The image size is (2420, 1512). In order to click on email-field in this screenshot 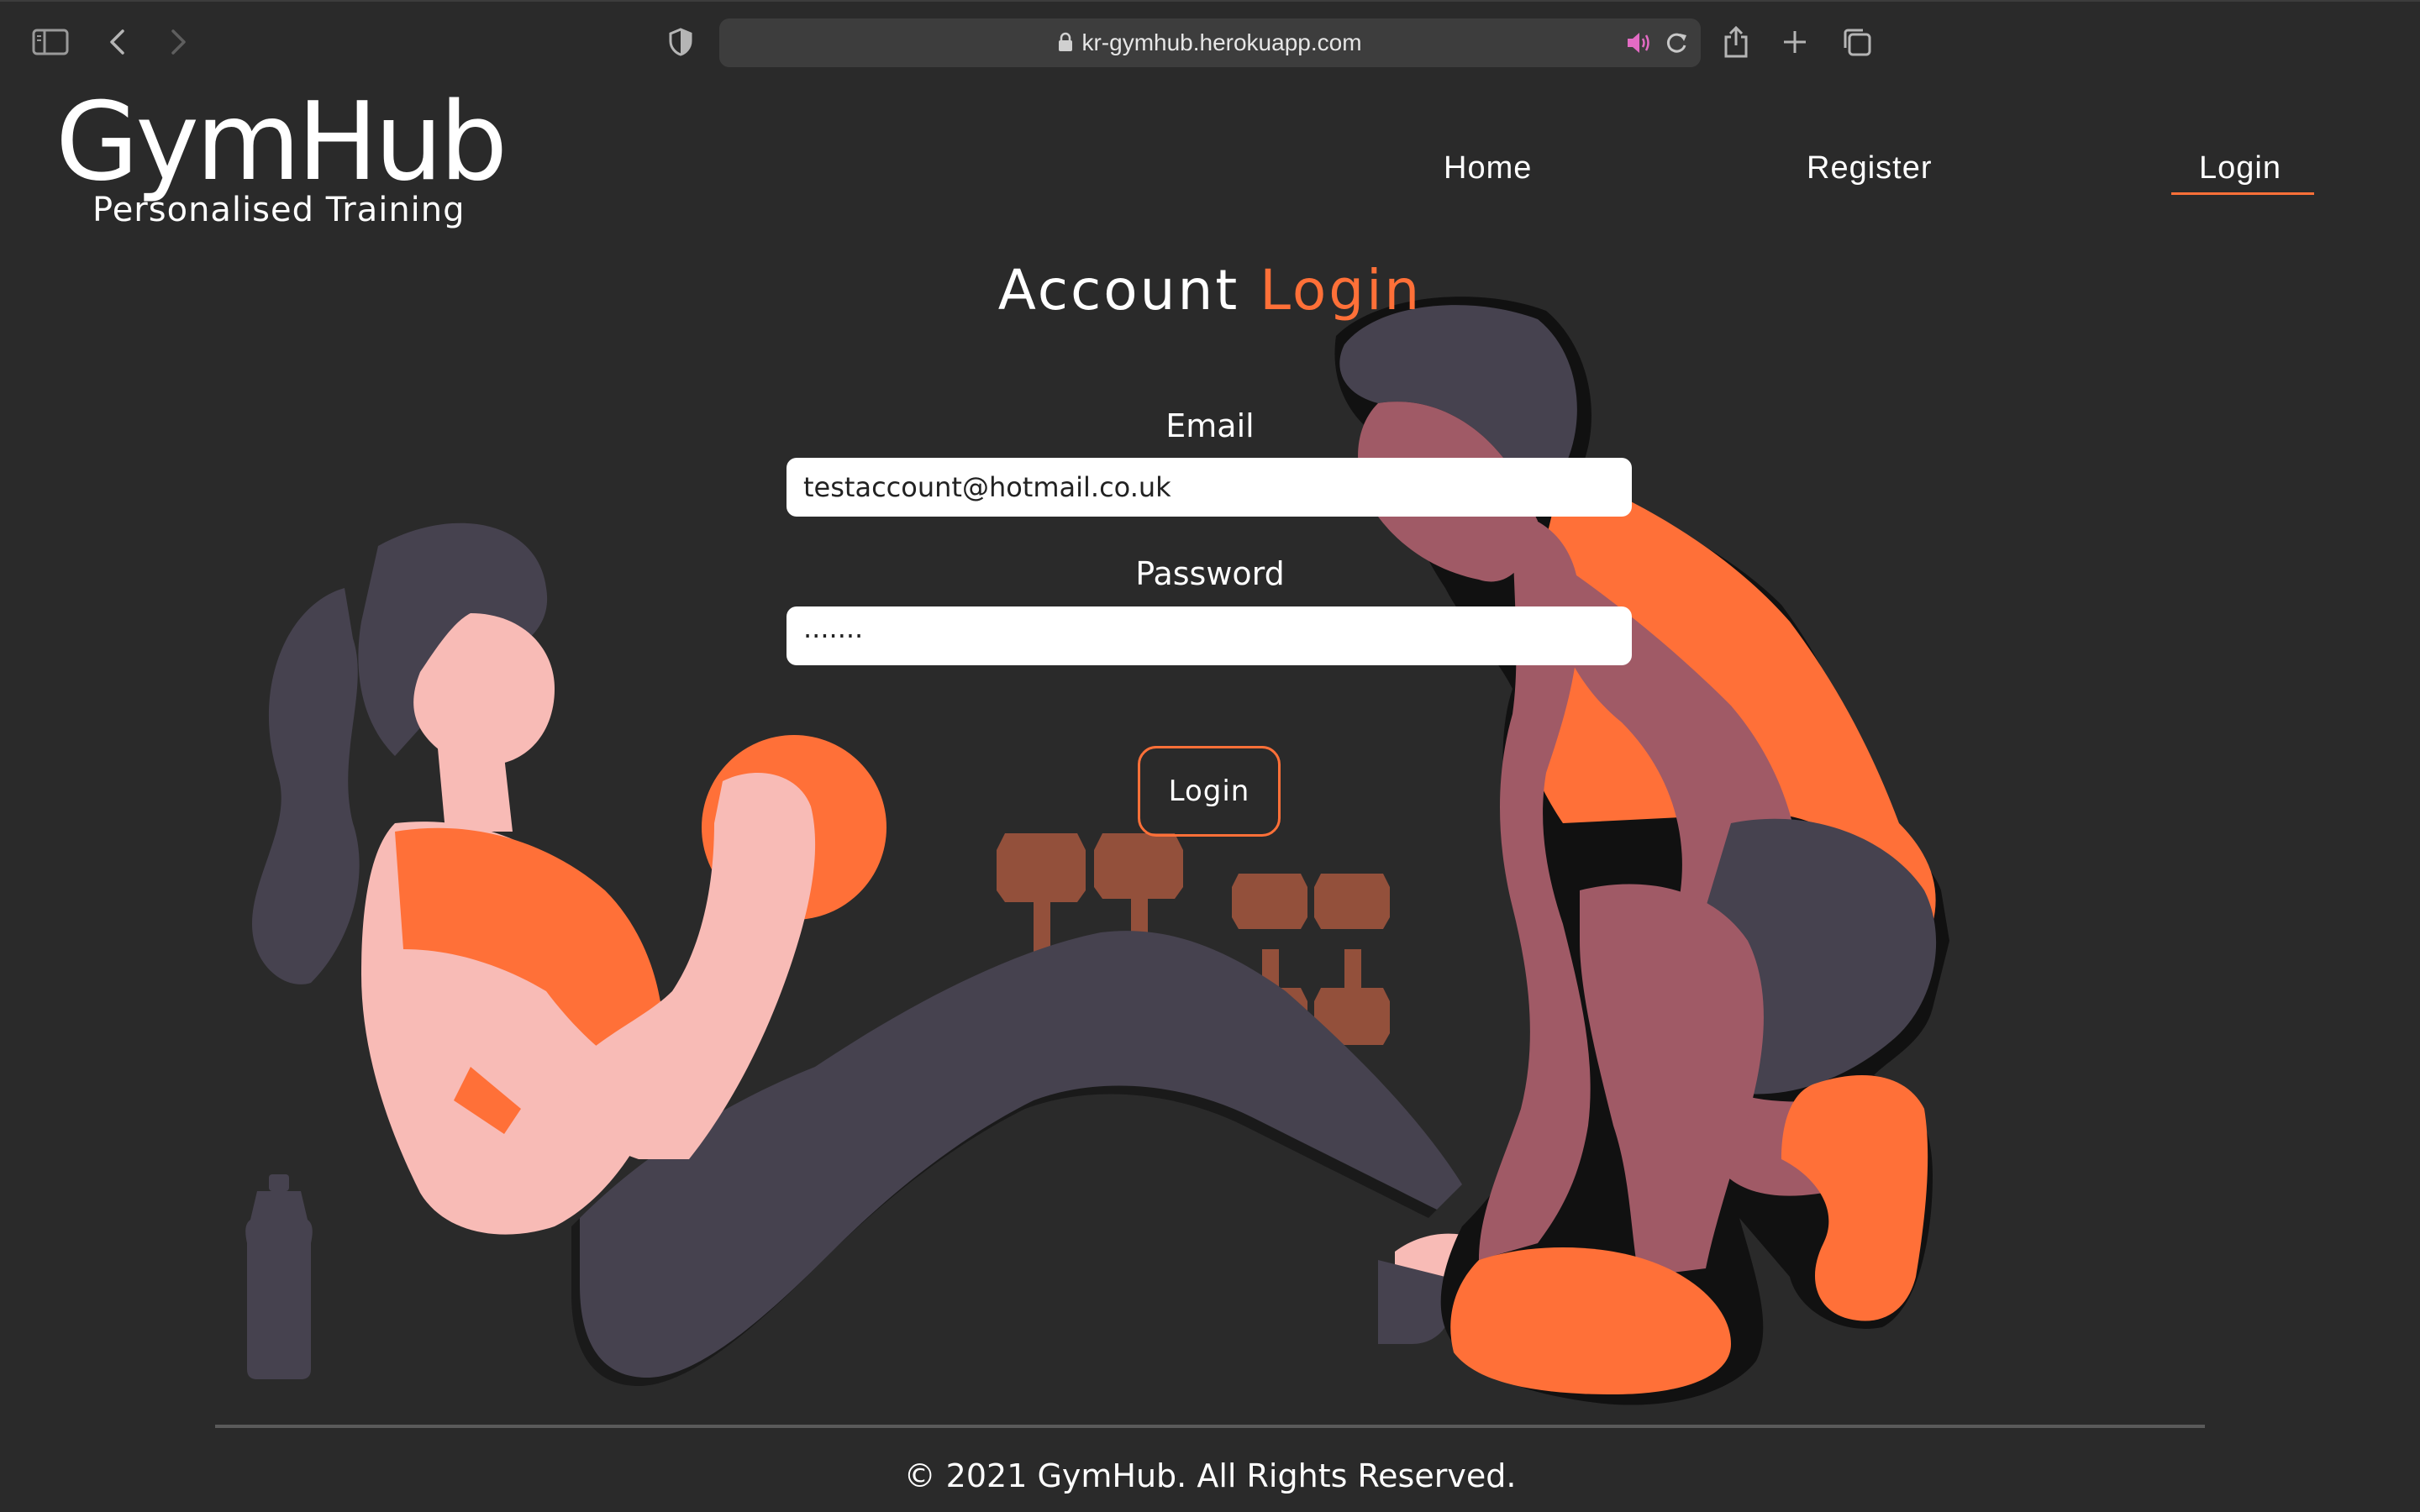, I will do `click(1209, 487)`.